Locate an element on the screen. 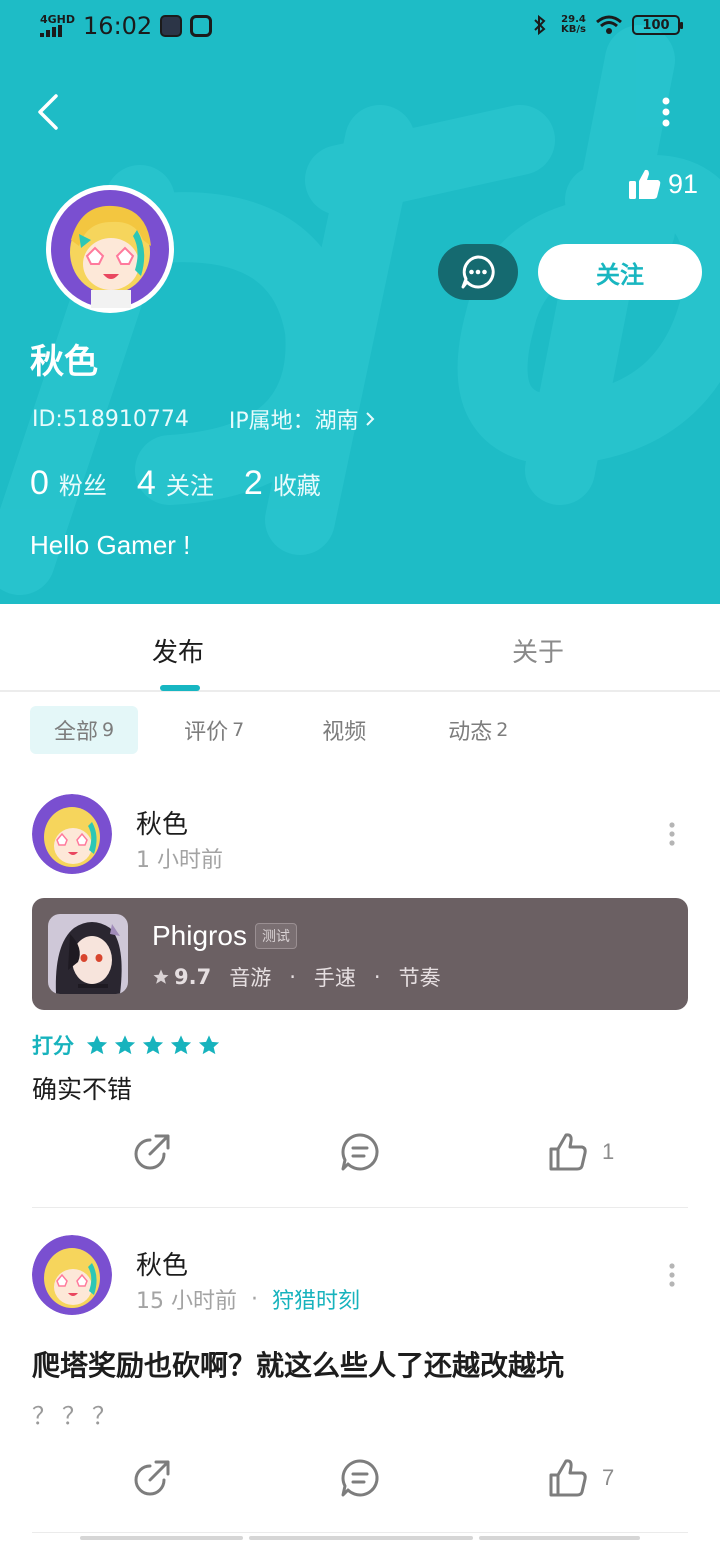 This screenshot has width=720, height=1544. message-button is located at coordinates (478, 272).